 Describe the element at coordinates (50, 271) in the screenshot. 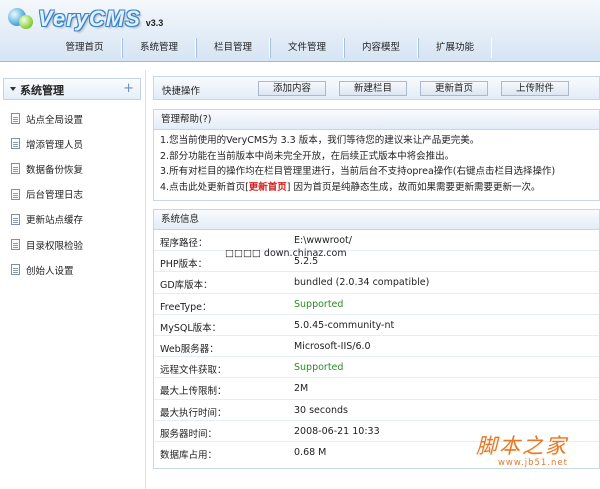

I see `sidebar-item-label: 创始人设置` at that location.